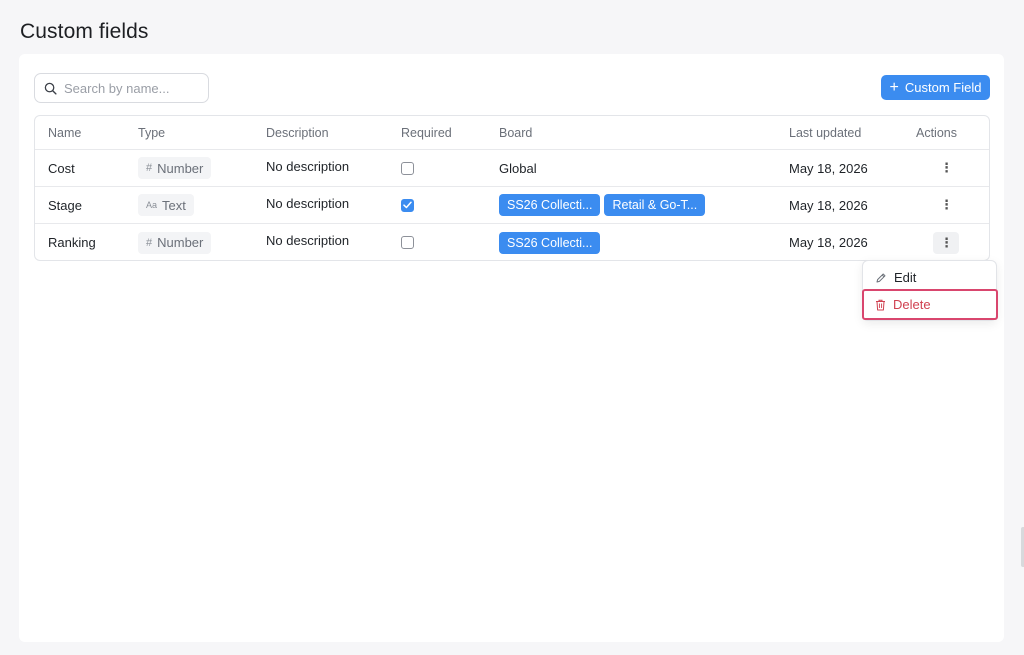  I want to click on field-name: Stage, so click(65, 205).